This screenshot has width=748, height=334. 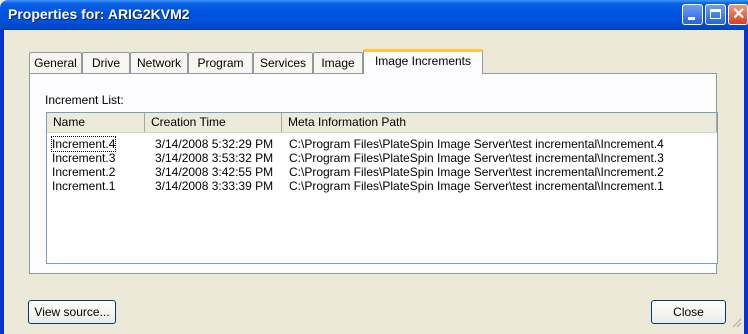 I want to click on tab-label: Image, so click(x=338, y=63).